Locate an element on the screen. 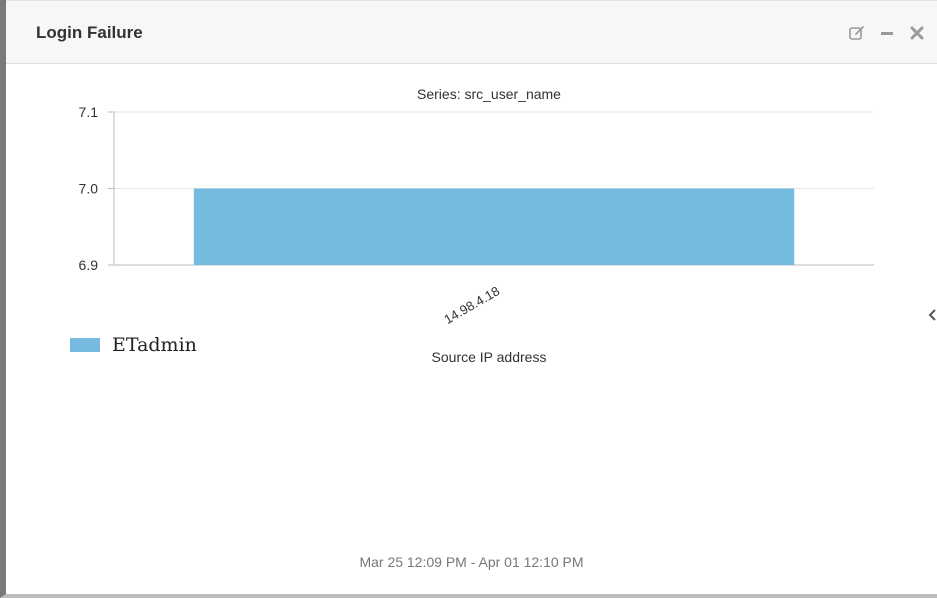 This screenshot has height=598, width=937. chart-title: Series: src_user_name is located at coordinates (489, 94).